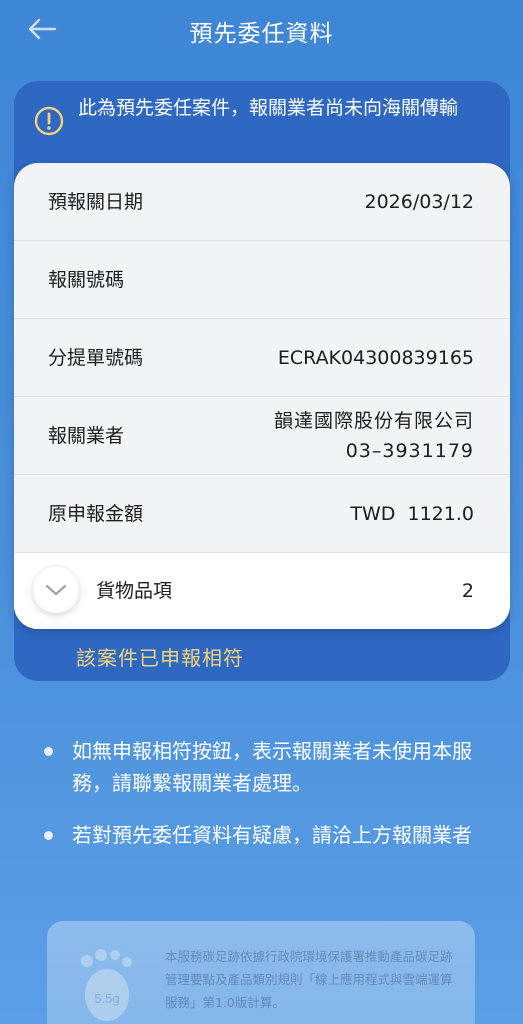  I want to click on expand-goods-button, so click(56, 590).